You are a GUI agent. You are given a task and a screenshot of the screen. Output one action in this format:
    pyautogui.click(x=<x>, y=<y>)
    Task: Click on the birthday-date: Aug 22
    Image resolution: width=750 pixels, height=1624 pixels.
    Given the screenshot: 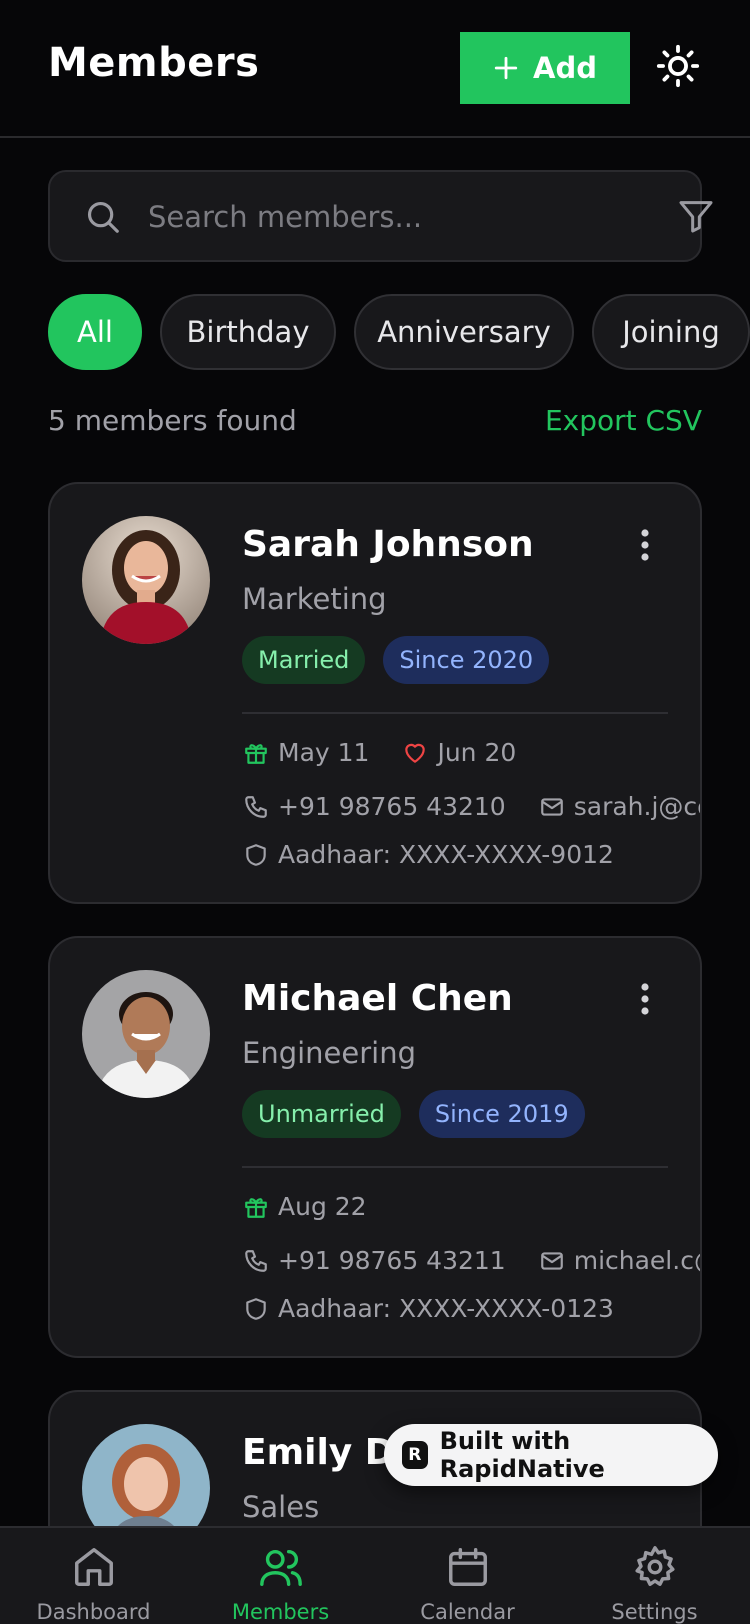 What is the action you would take?
    pyautogui.click(x=322, y=1206)
    